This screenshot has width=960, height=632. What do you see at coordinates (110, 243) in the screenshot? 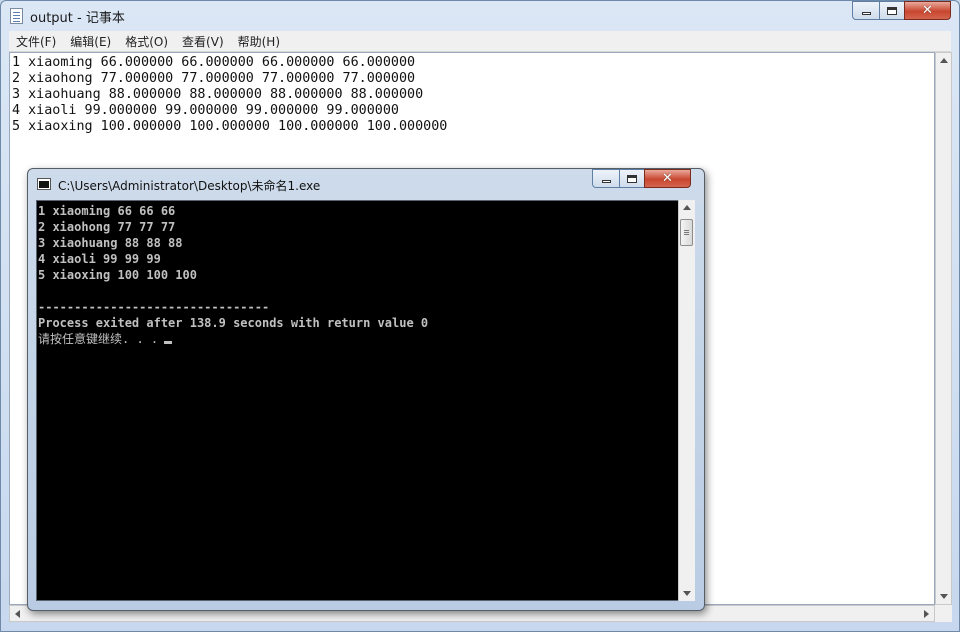
I see `console-line: 3 xiaohuang 88 88 88` at bounding box center [110, 243].